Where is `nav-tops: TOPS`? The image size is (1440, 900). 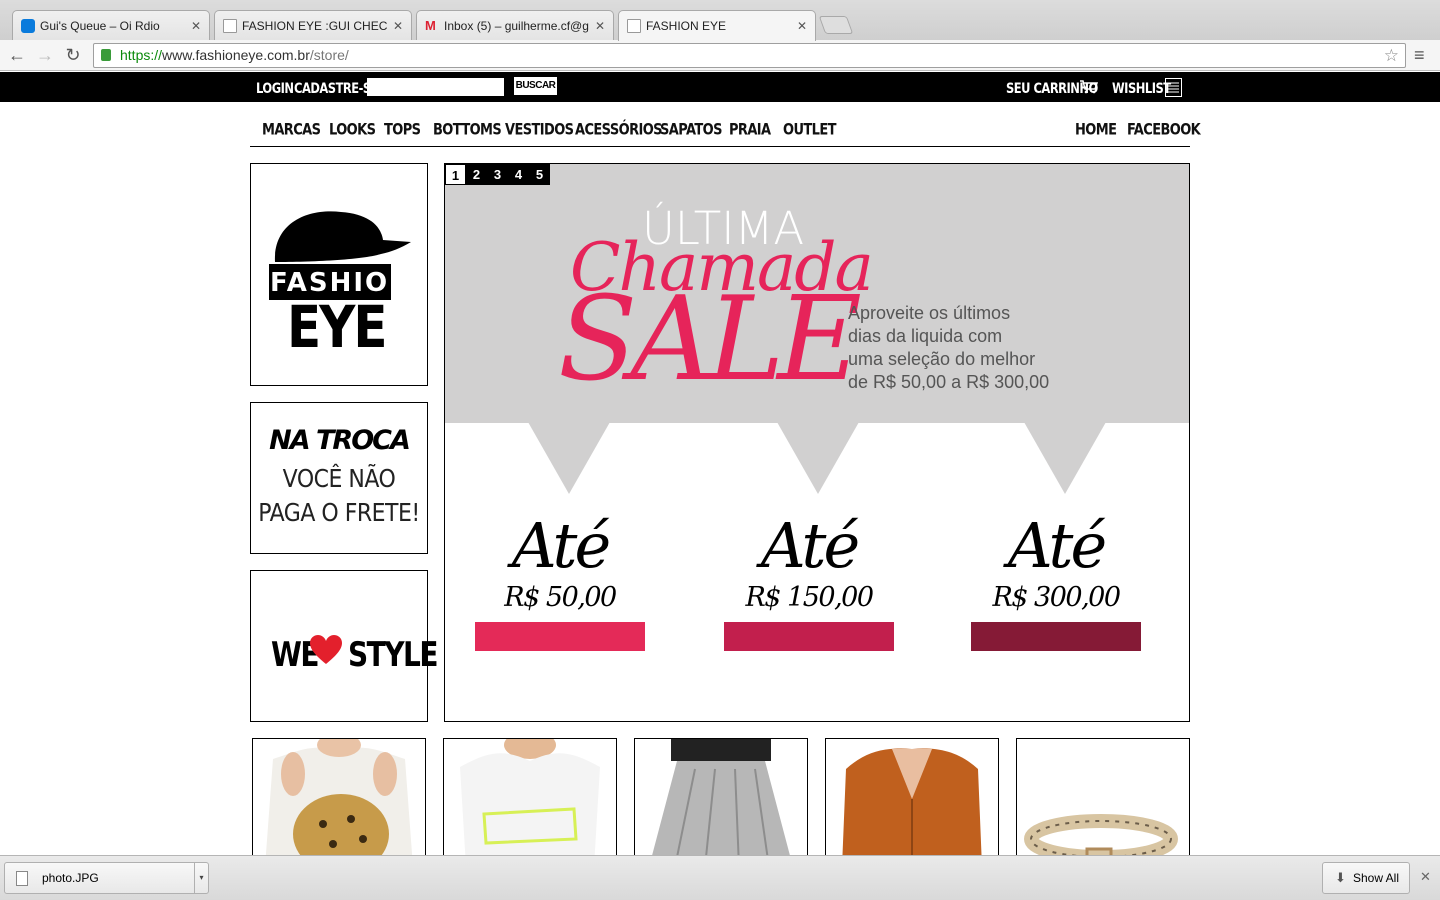
nav-tops: TOPS is located at coordinates (402, 130).